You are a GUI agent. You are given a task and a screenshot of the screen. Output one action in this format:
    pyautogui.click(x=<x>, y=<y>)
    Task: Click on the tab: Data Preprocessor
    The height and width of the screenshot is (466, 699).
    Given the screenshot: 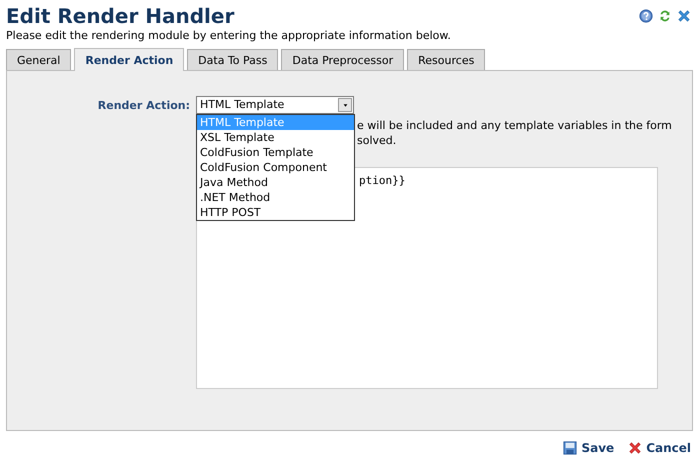 What is the action you would take?
    pyautogui.click(x=342, y=59)
    